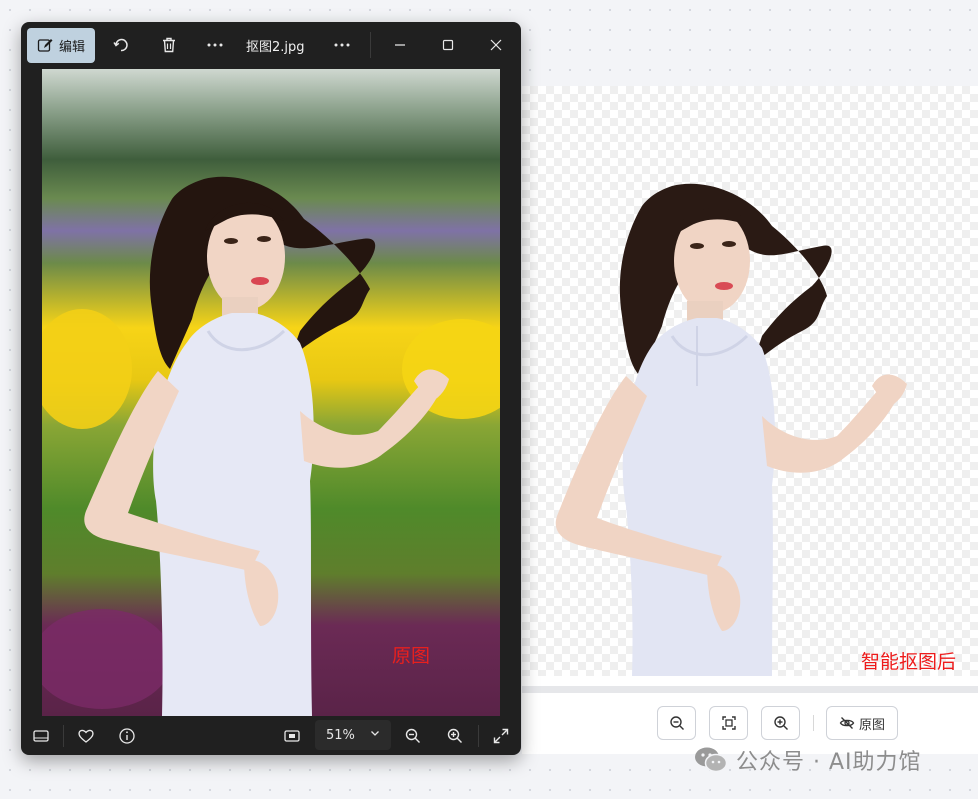  What do you see at coordinates (711, 760) in the screenshot?
I see `wechat-logo-icon` at bounding box center [711, 760].